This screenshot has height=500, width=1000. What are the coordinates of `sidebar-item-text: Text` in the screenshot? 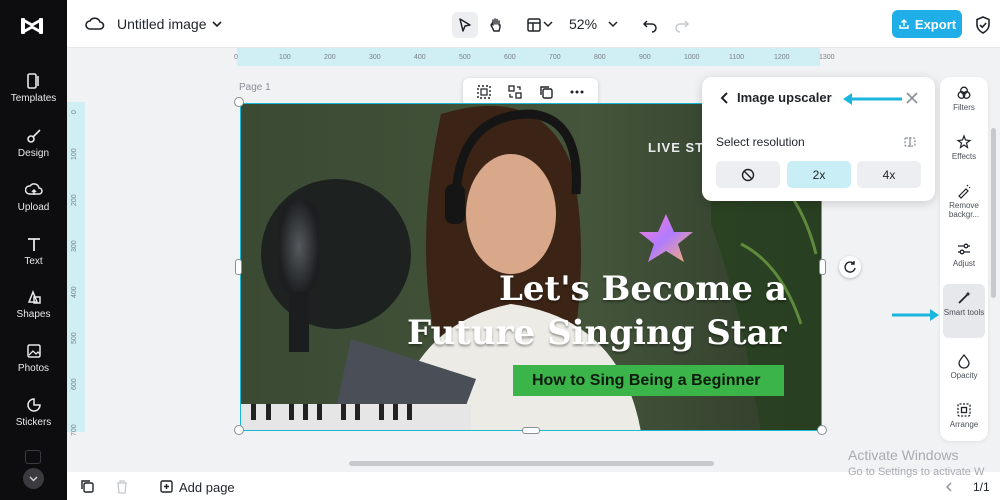 It's located at (33, 260).